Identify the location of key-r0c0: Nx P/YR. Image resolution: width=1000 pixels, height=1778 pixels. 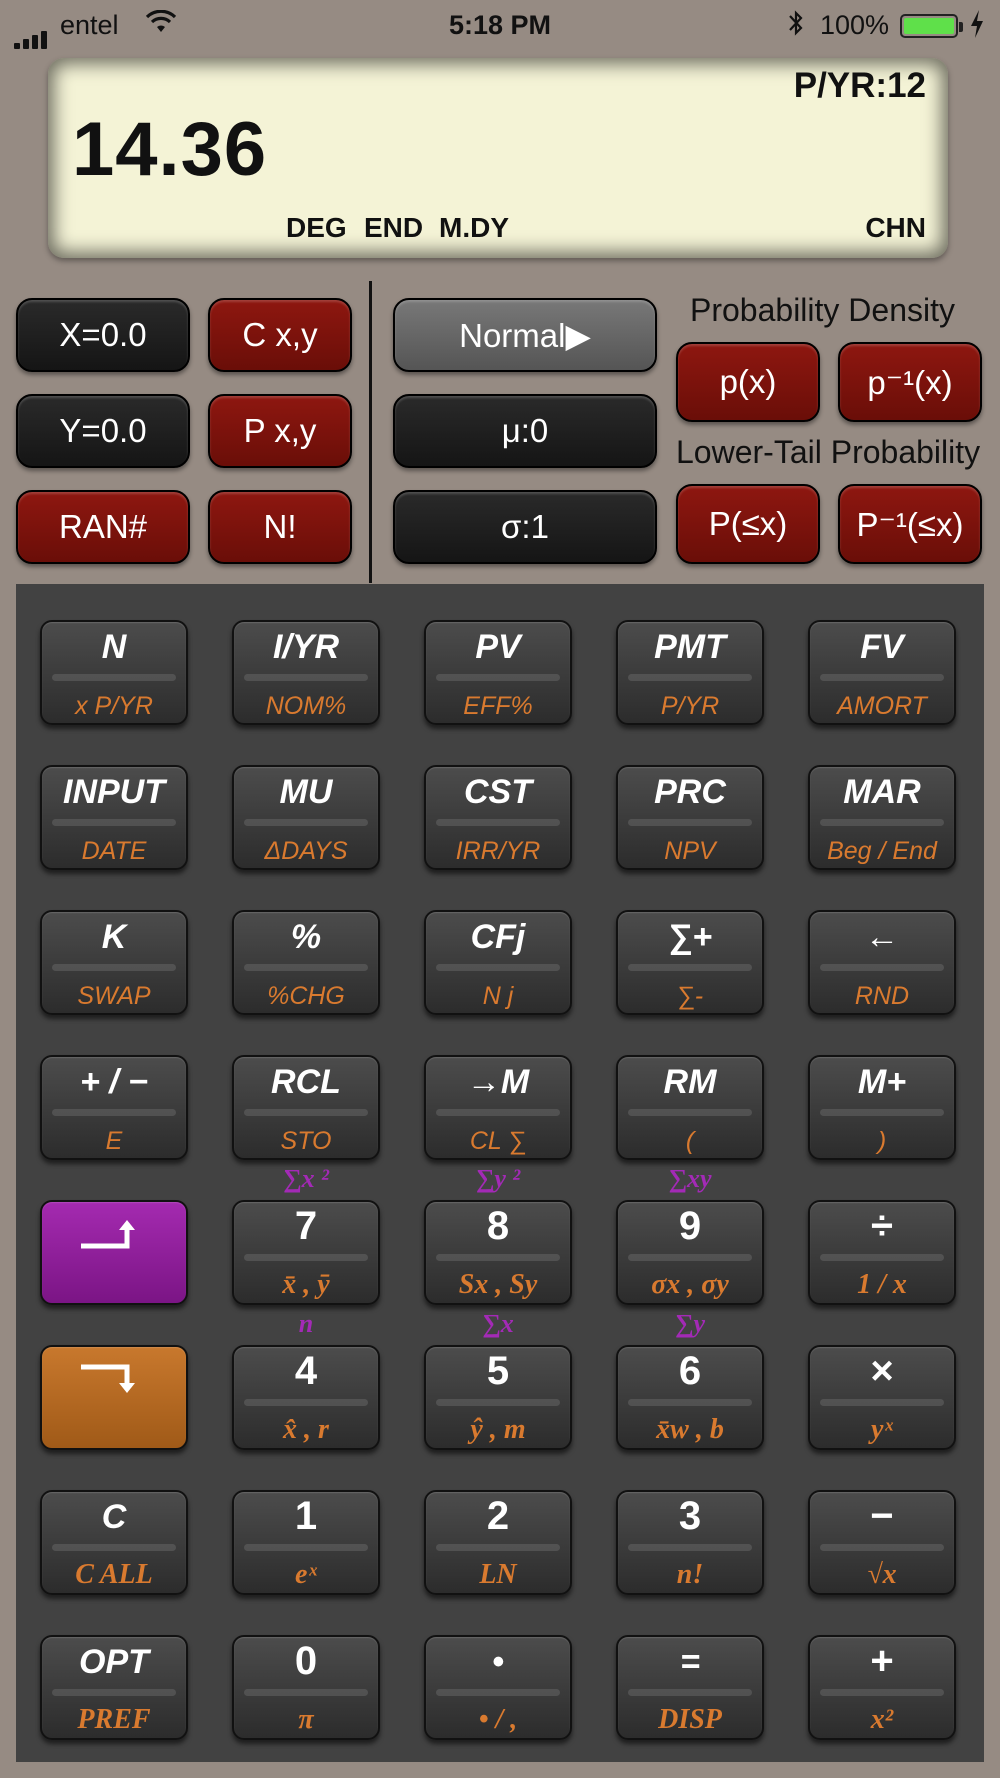
(114, 672).